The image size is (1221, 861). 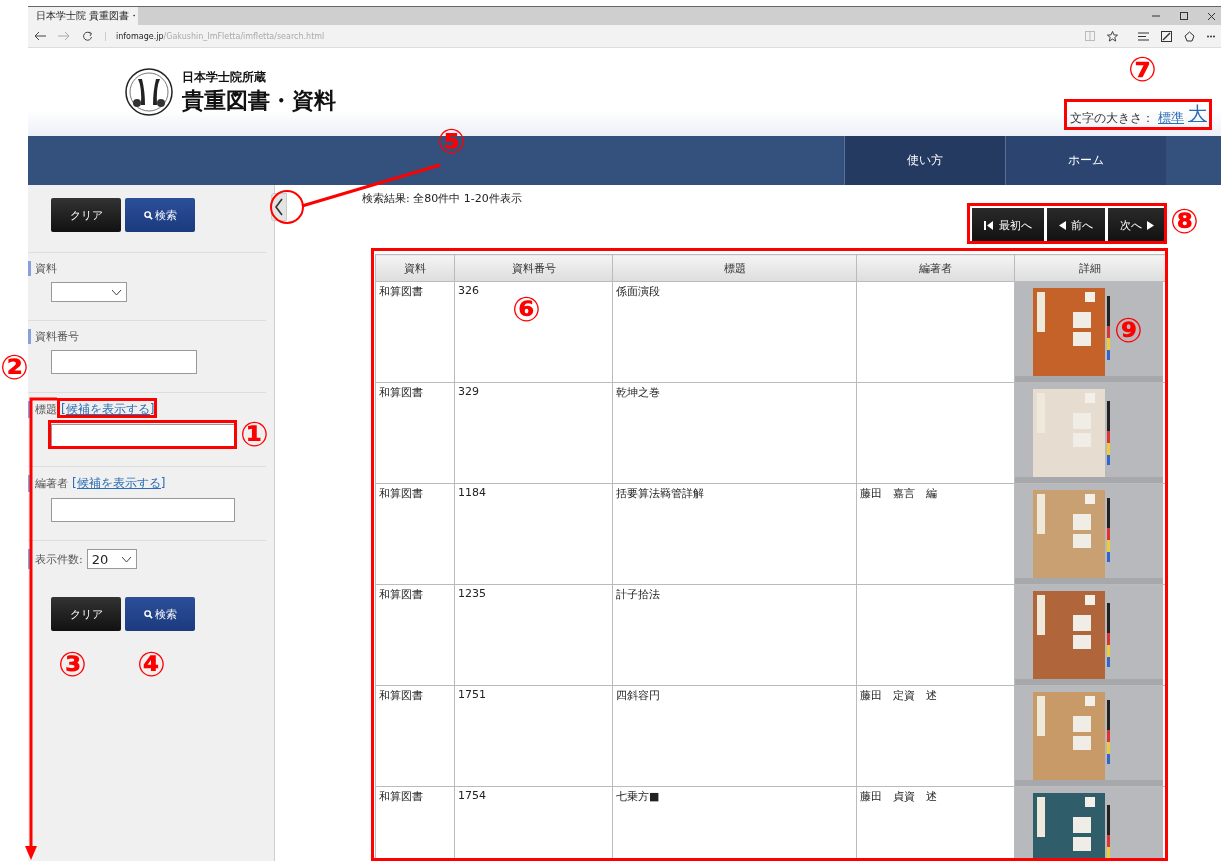 I want to click on table-cell: 四斜容円, so click(x=734, y=736).